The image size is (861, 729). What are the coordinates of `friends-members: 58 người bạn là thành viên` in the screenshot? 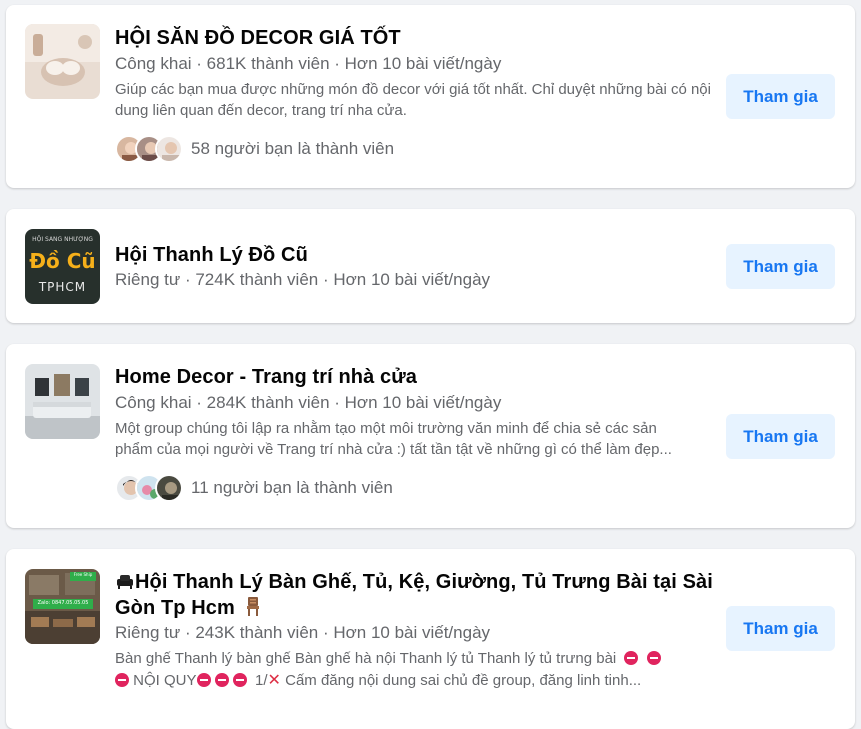 It's located at (254, 149).